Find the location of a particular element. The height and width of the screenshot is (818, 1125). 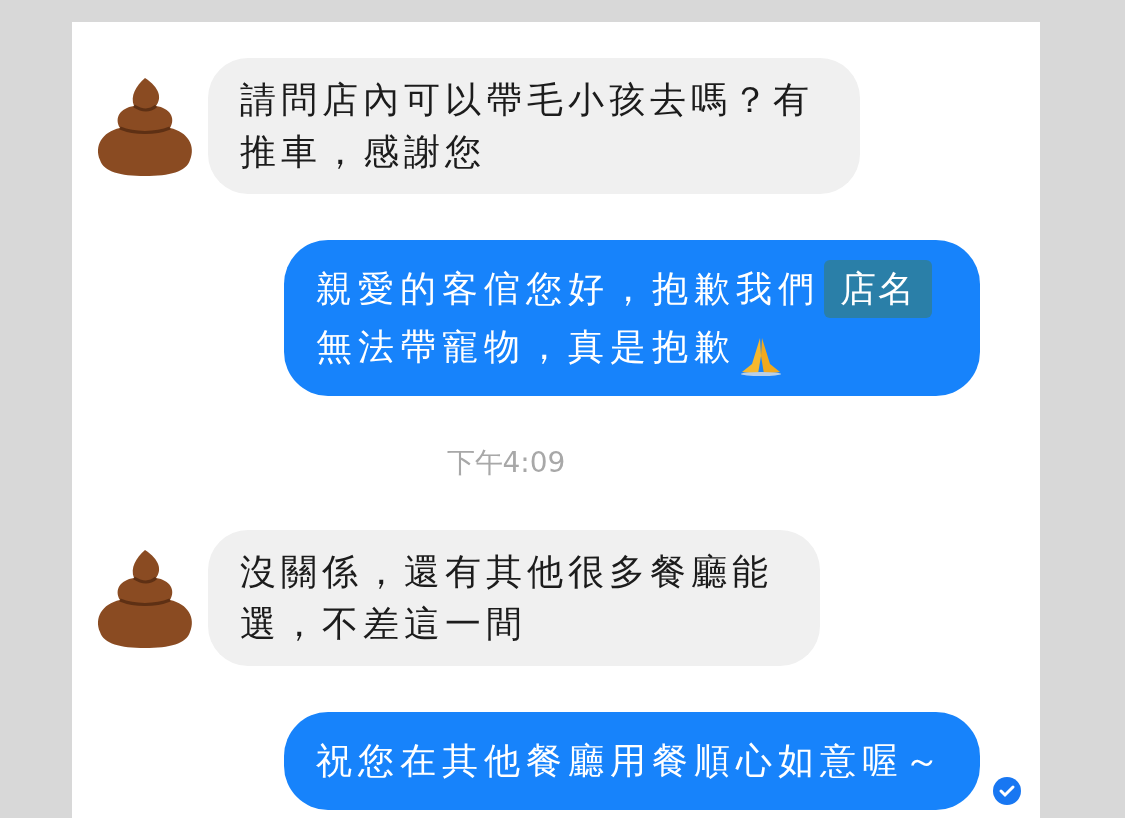

incoming-message: 沒關係，還有其他很多餐廳能選，不差這一間 is located at coordinates (514, 598).